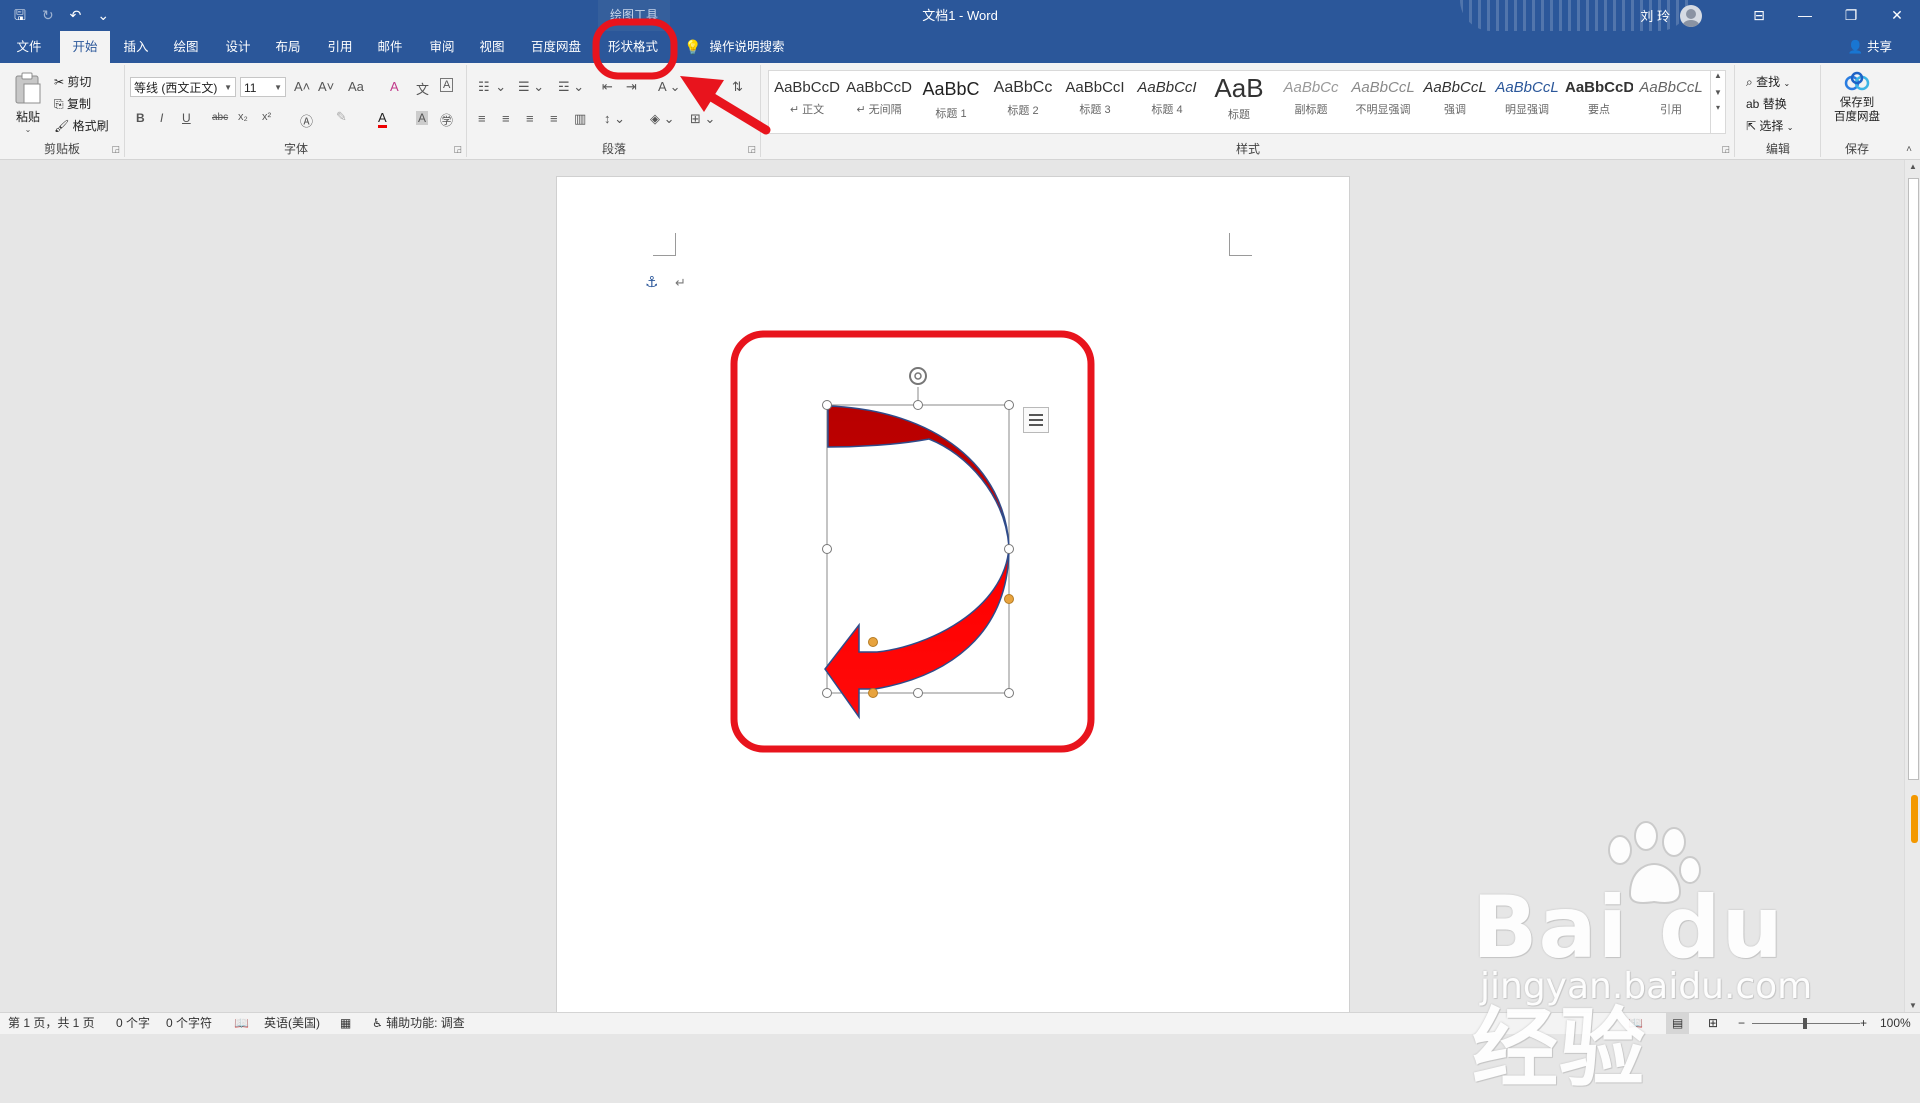  I want to click on close-button: ✕, so click(1897, 15).